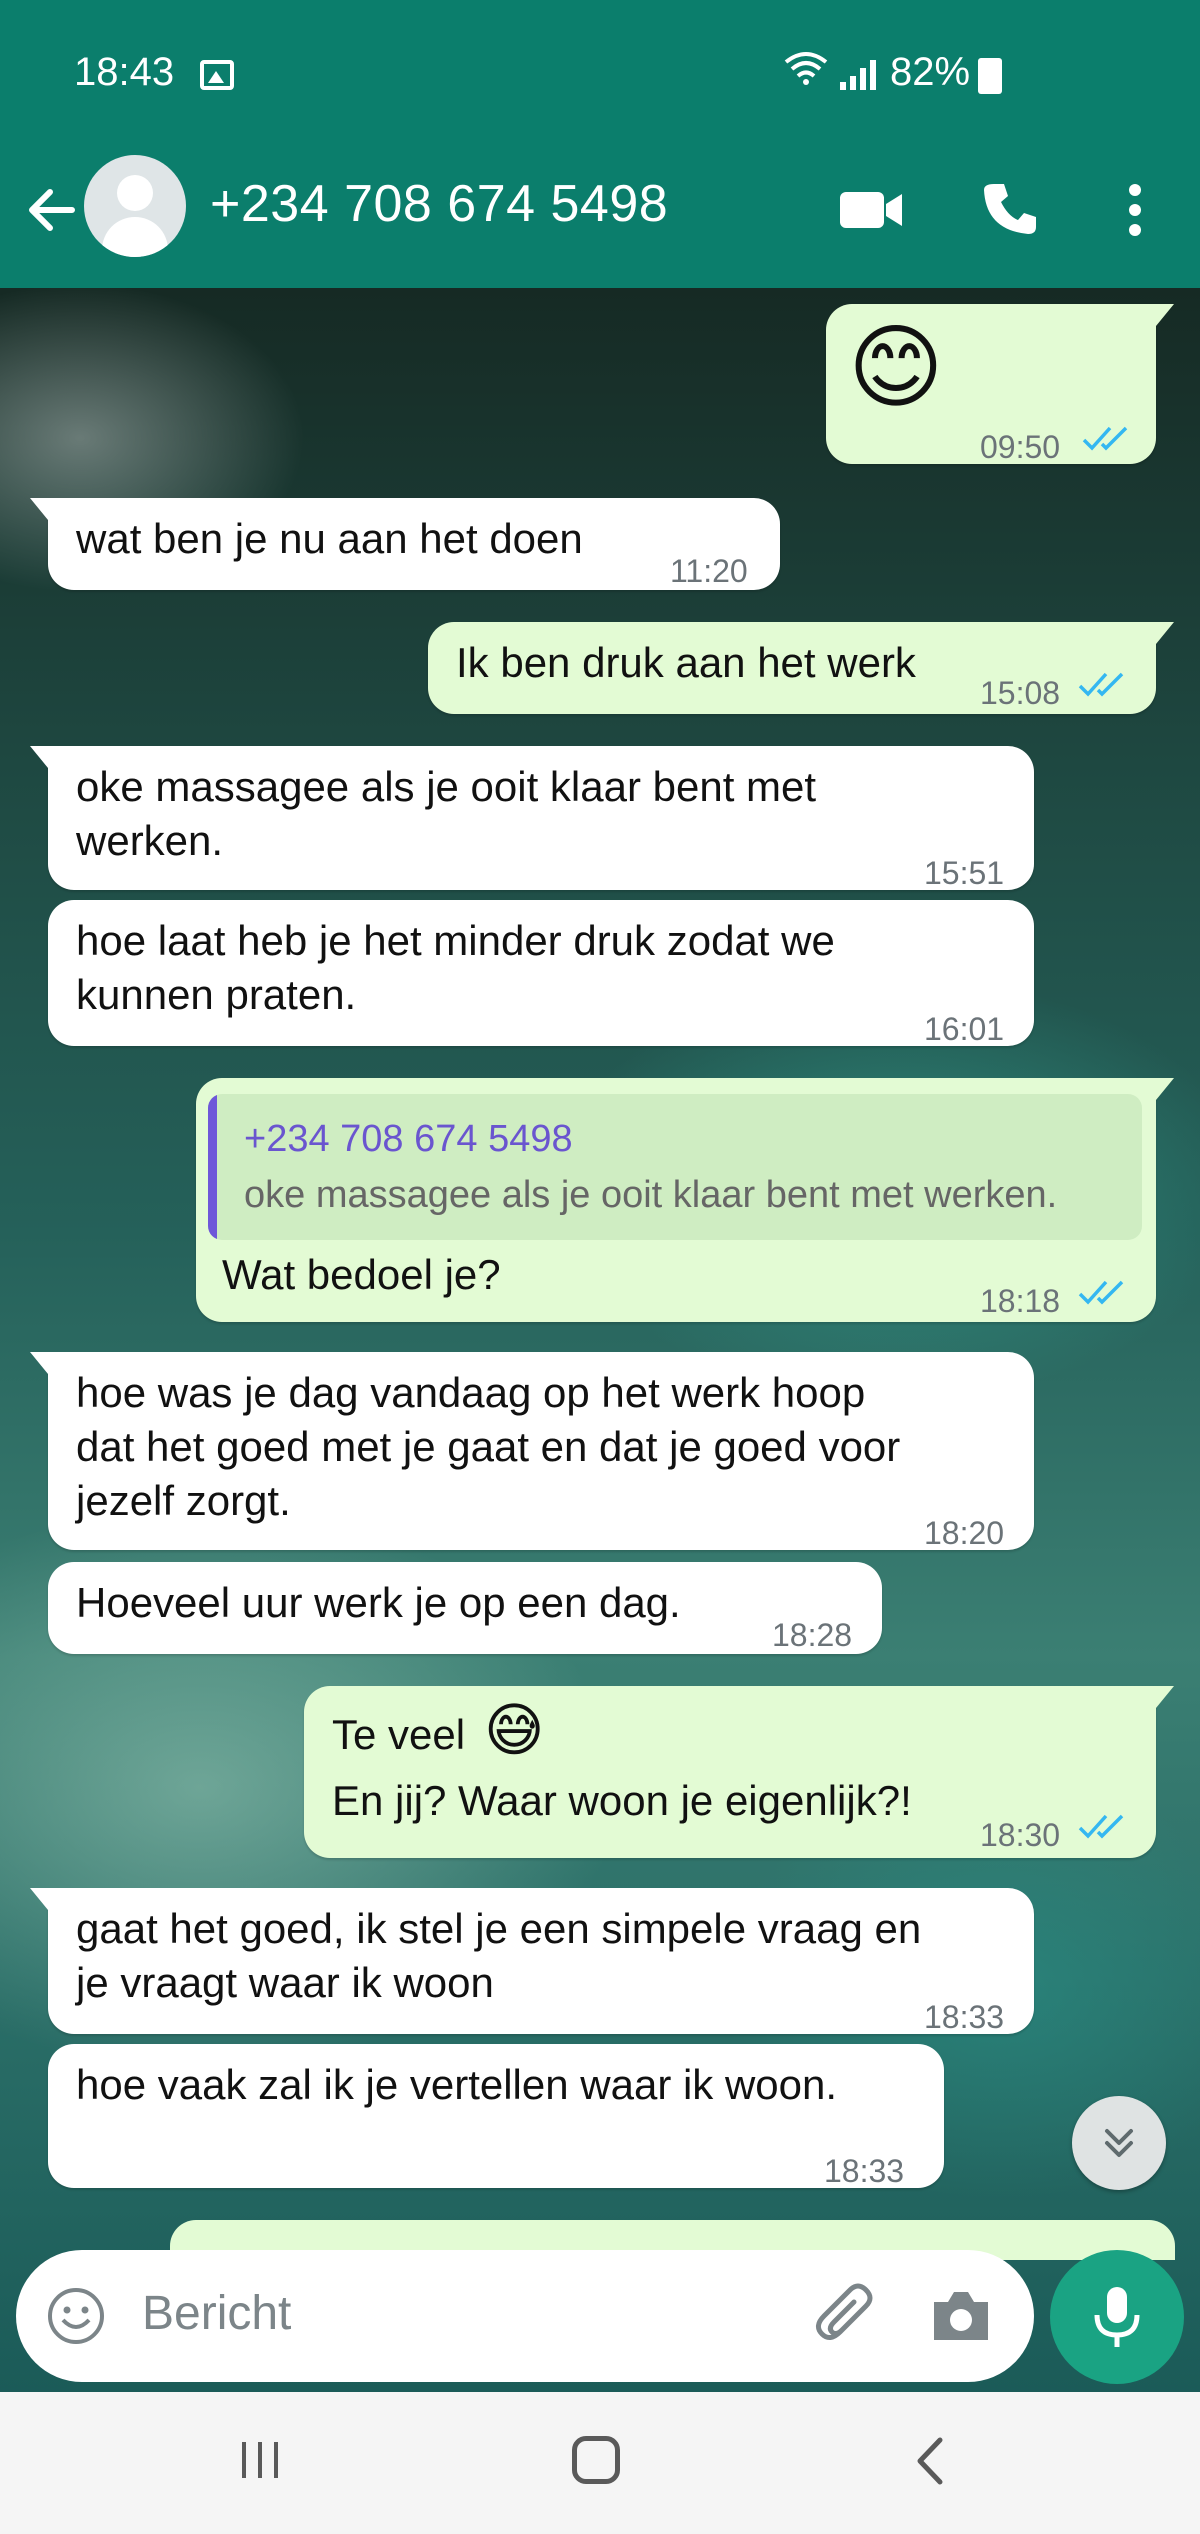  Describe the element at coordinates (124, 72) in the screenshot. I see `status-time: 18:43` at that location.